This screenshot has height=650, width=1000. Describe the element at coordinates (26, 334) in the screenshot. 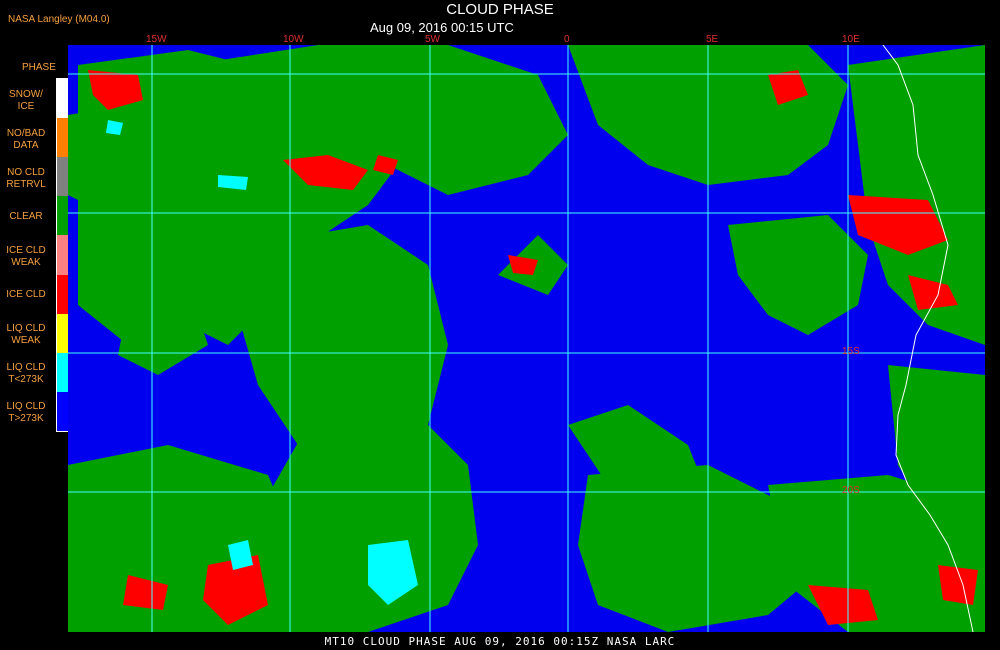

I see `legend-label-liquid-cloud-weak: LIQ CLD WEAK` at that location.